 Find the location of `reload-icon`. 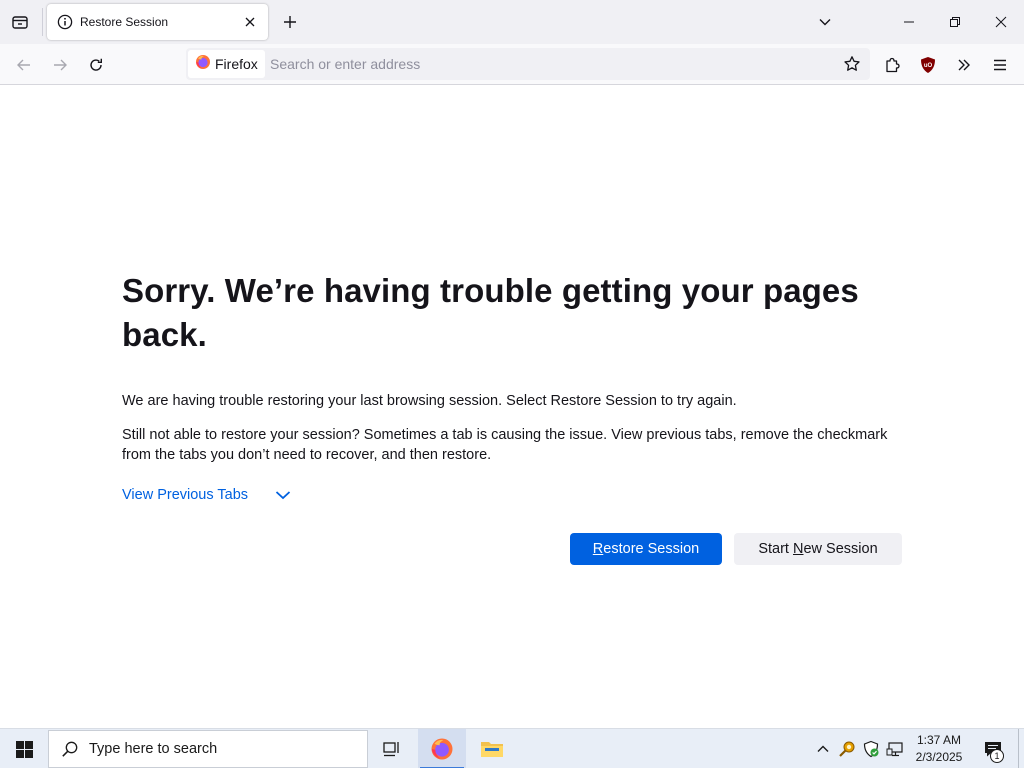

reload-icon is located at coordinates (96, 64).